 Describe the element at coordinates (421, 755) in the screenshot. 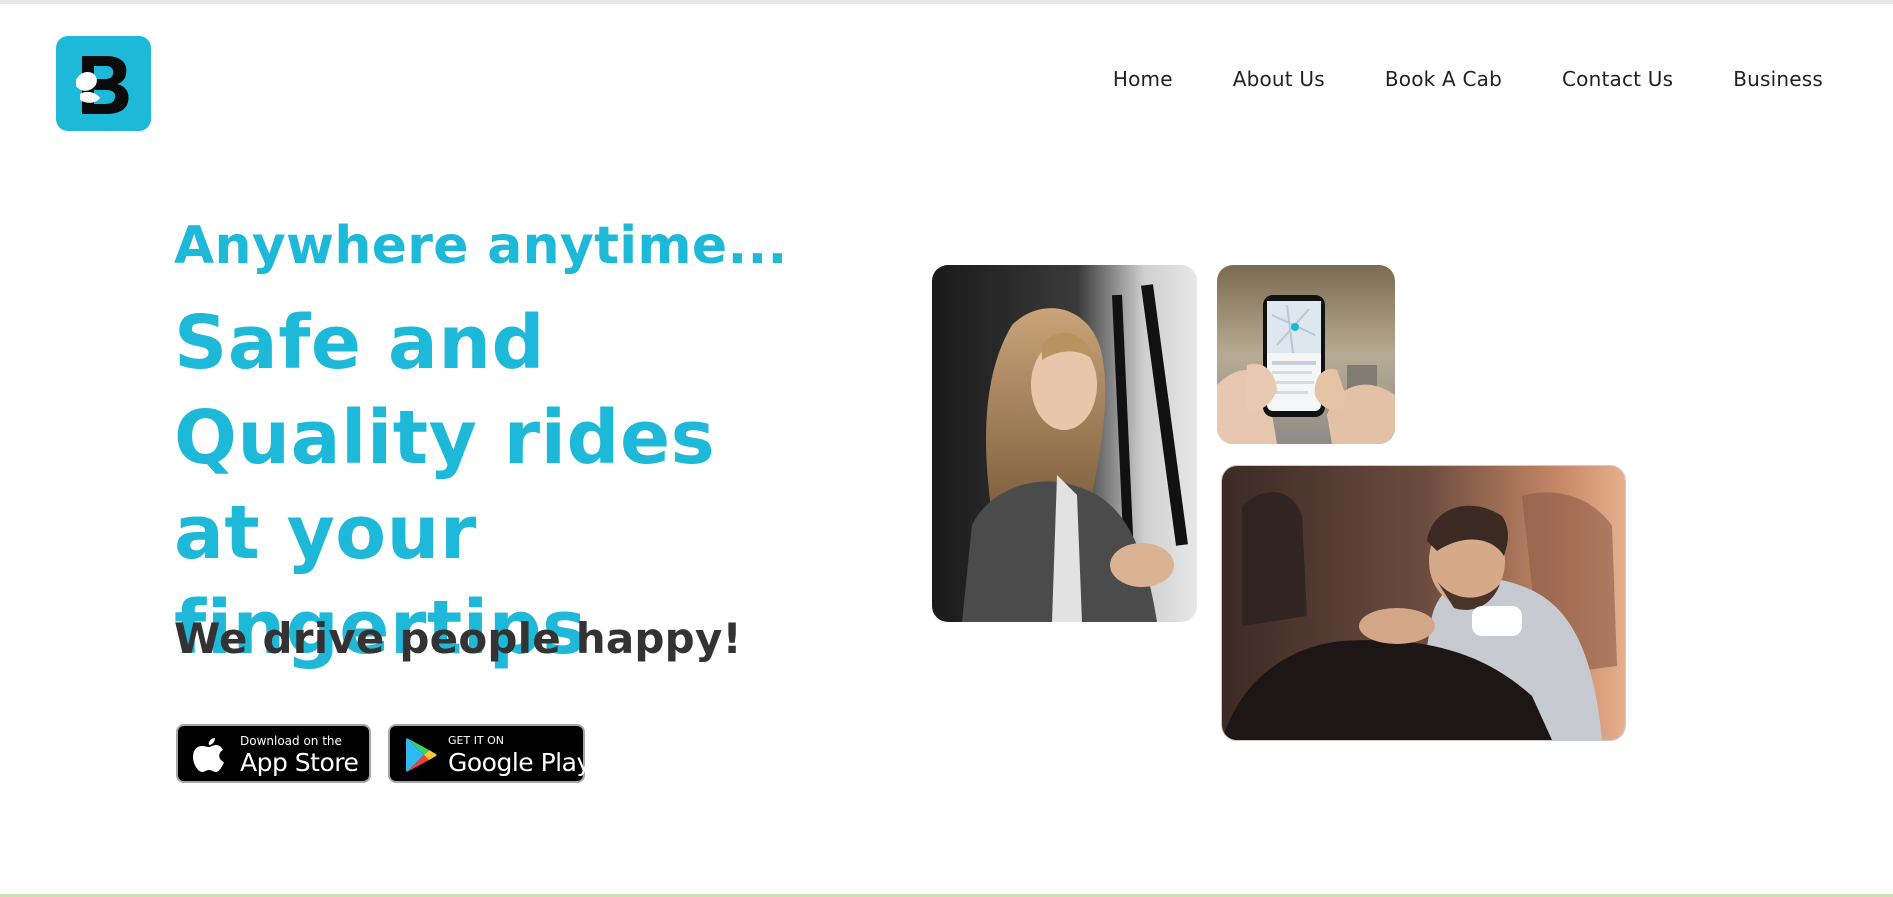

I see `google-play-icon` at that location.